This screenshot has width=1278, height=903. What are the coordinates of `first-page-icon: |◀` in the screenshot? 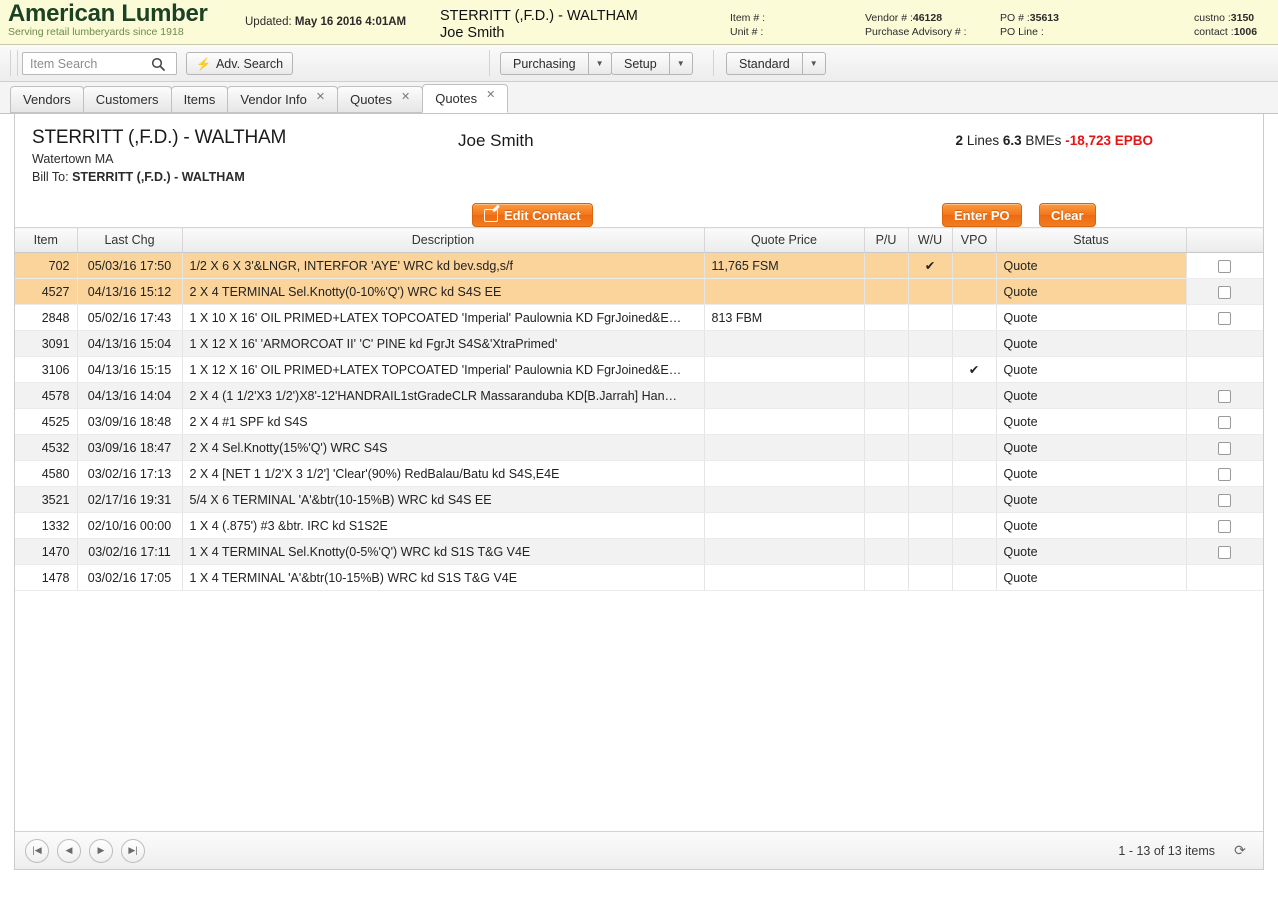 It's located at (37, 850).